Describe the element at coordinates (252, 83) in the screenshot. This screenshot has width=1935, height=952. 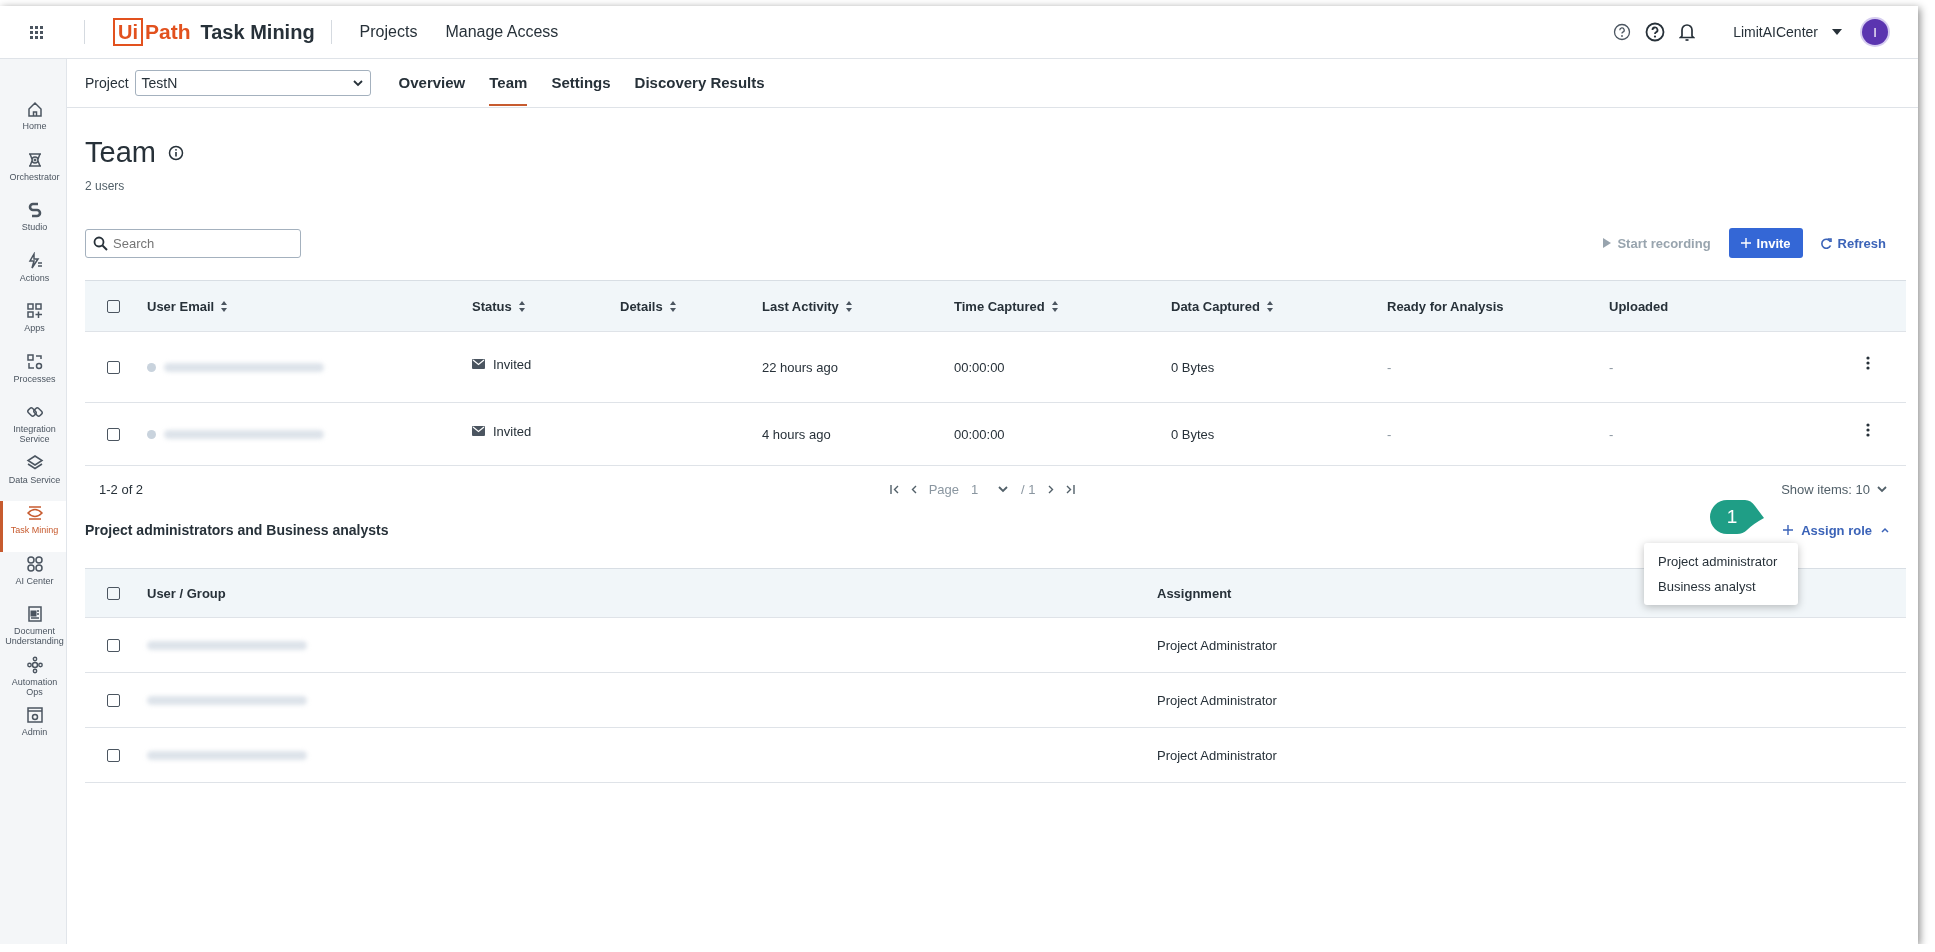
I see `project-select: TestN` at that location.